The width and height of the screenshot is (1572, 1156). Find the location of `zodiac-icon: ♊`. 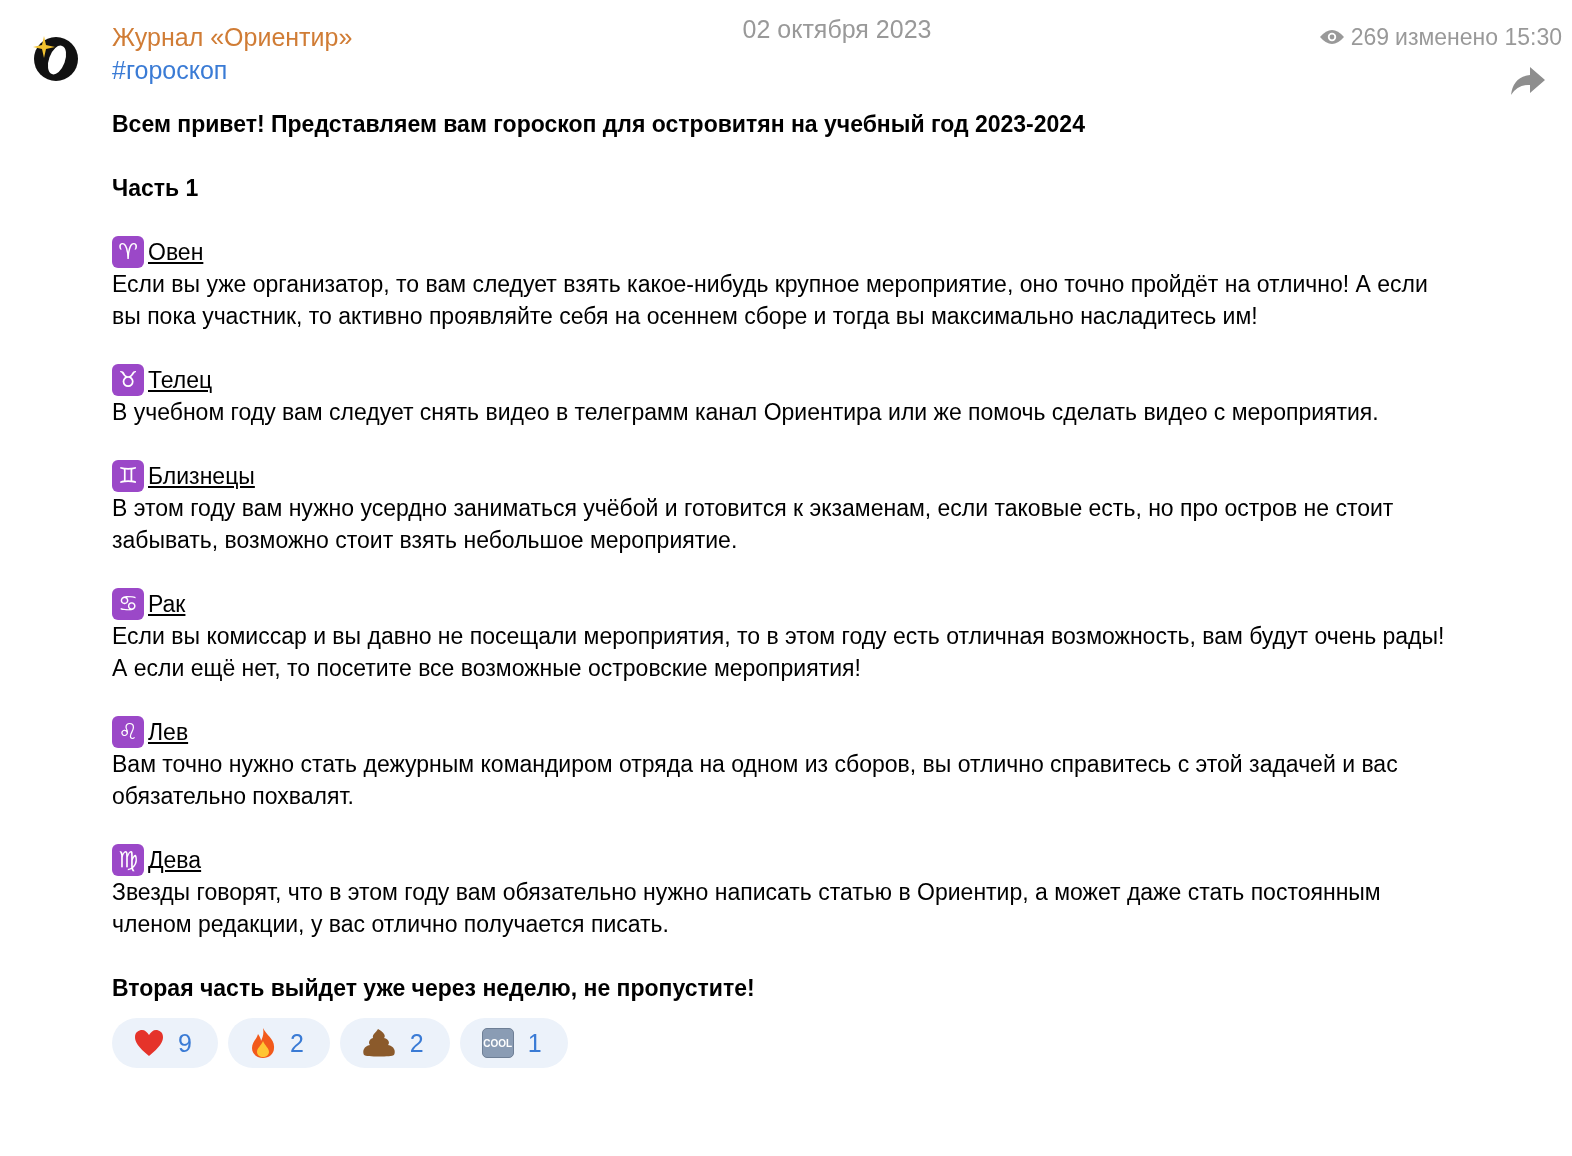

zodiac-icon: ♊ is located at coordinates (128, 476).